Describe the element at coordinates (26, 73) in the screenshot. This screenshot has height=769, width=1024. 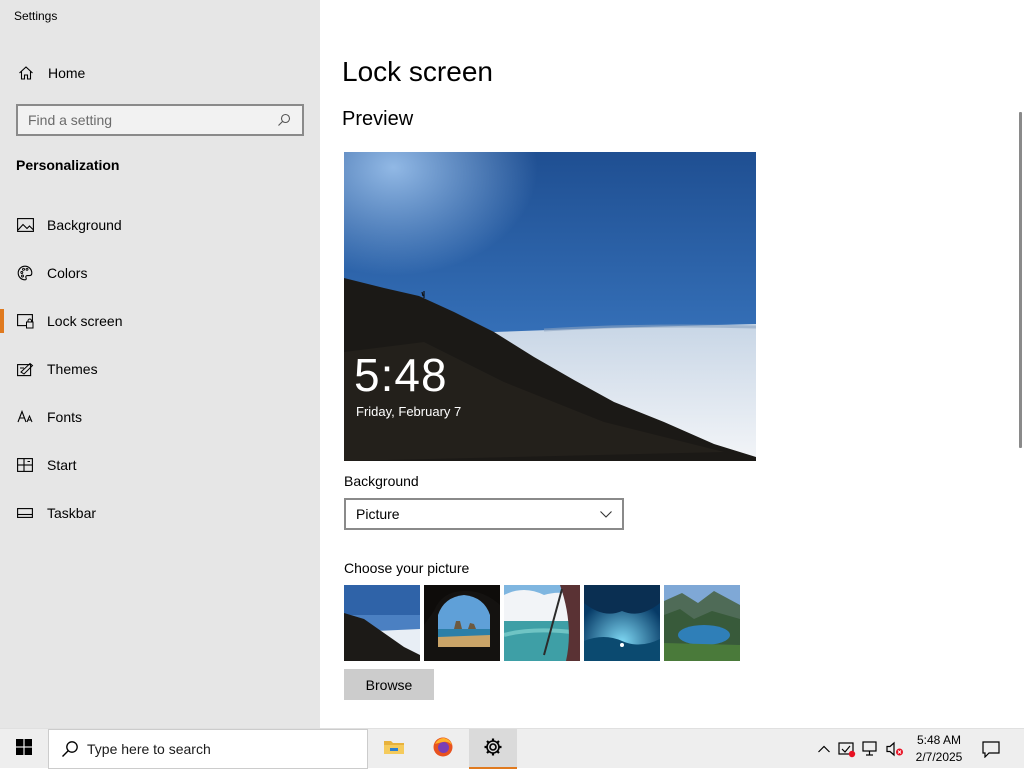
I see `home-icon` at that location.